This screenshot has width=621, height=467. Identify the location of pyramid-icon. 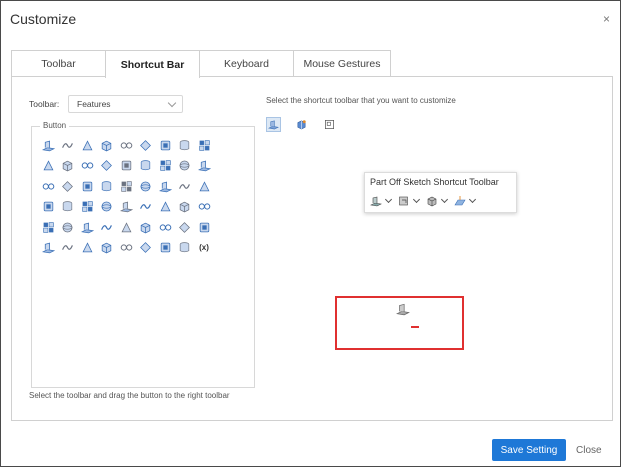
(68, 227).